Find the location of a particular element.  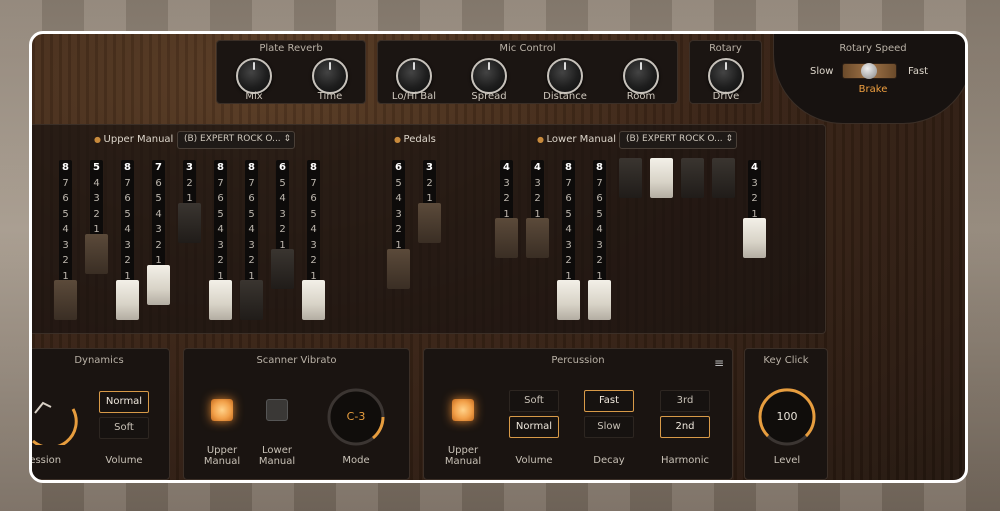

mix-knob is located at coordinates (254, 76).